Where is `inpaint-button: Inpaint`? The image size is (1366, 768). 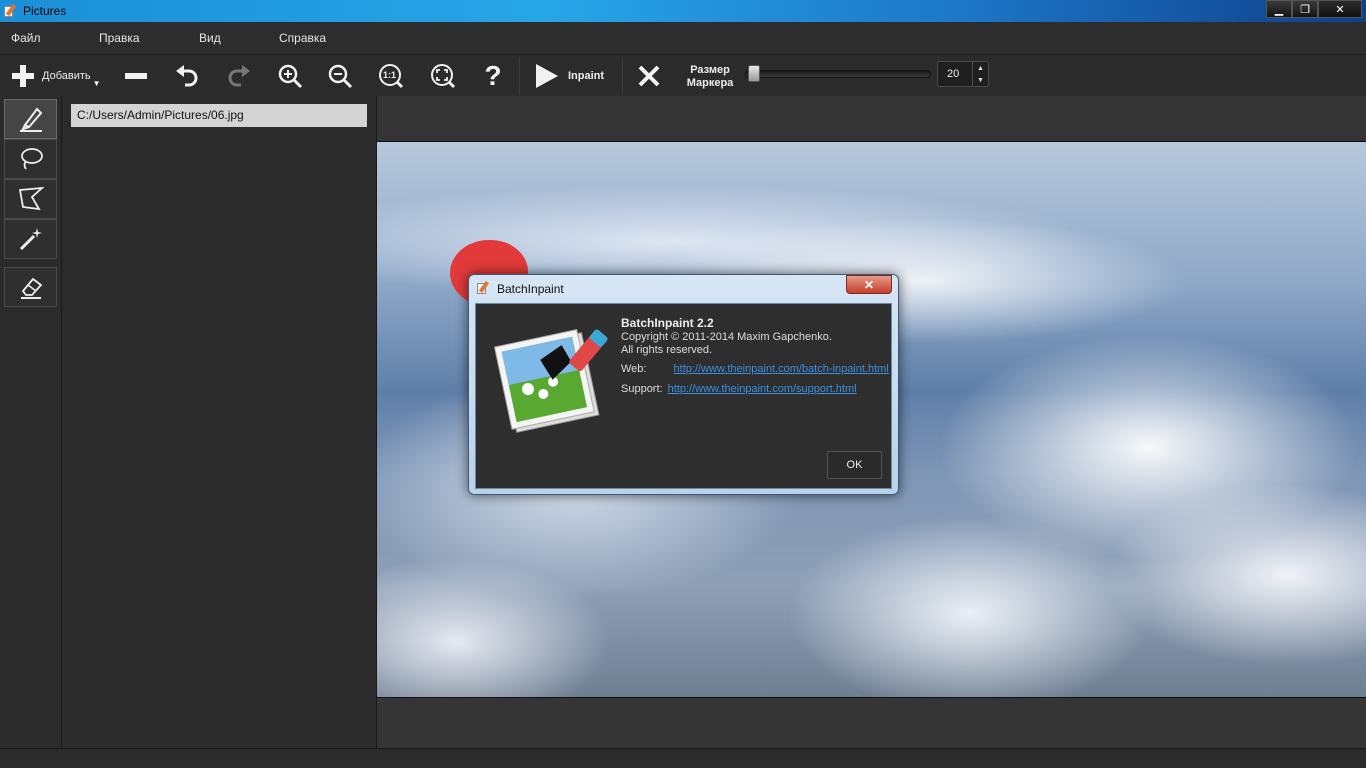
inpaint-button: Inpaint is located at coordinates (573, 76).